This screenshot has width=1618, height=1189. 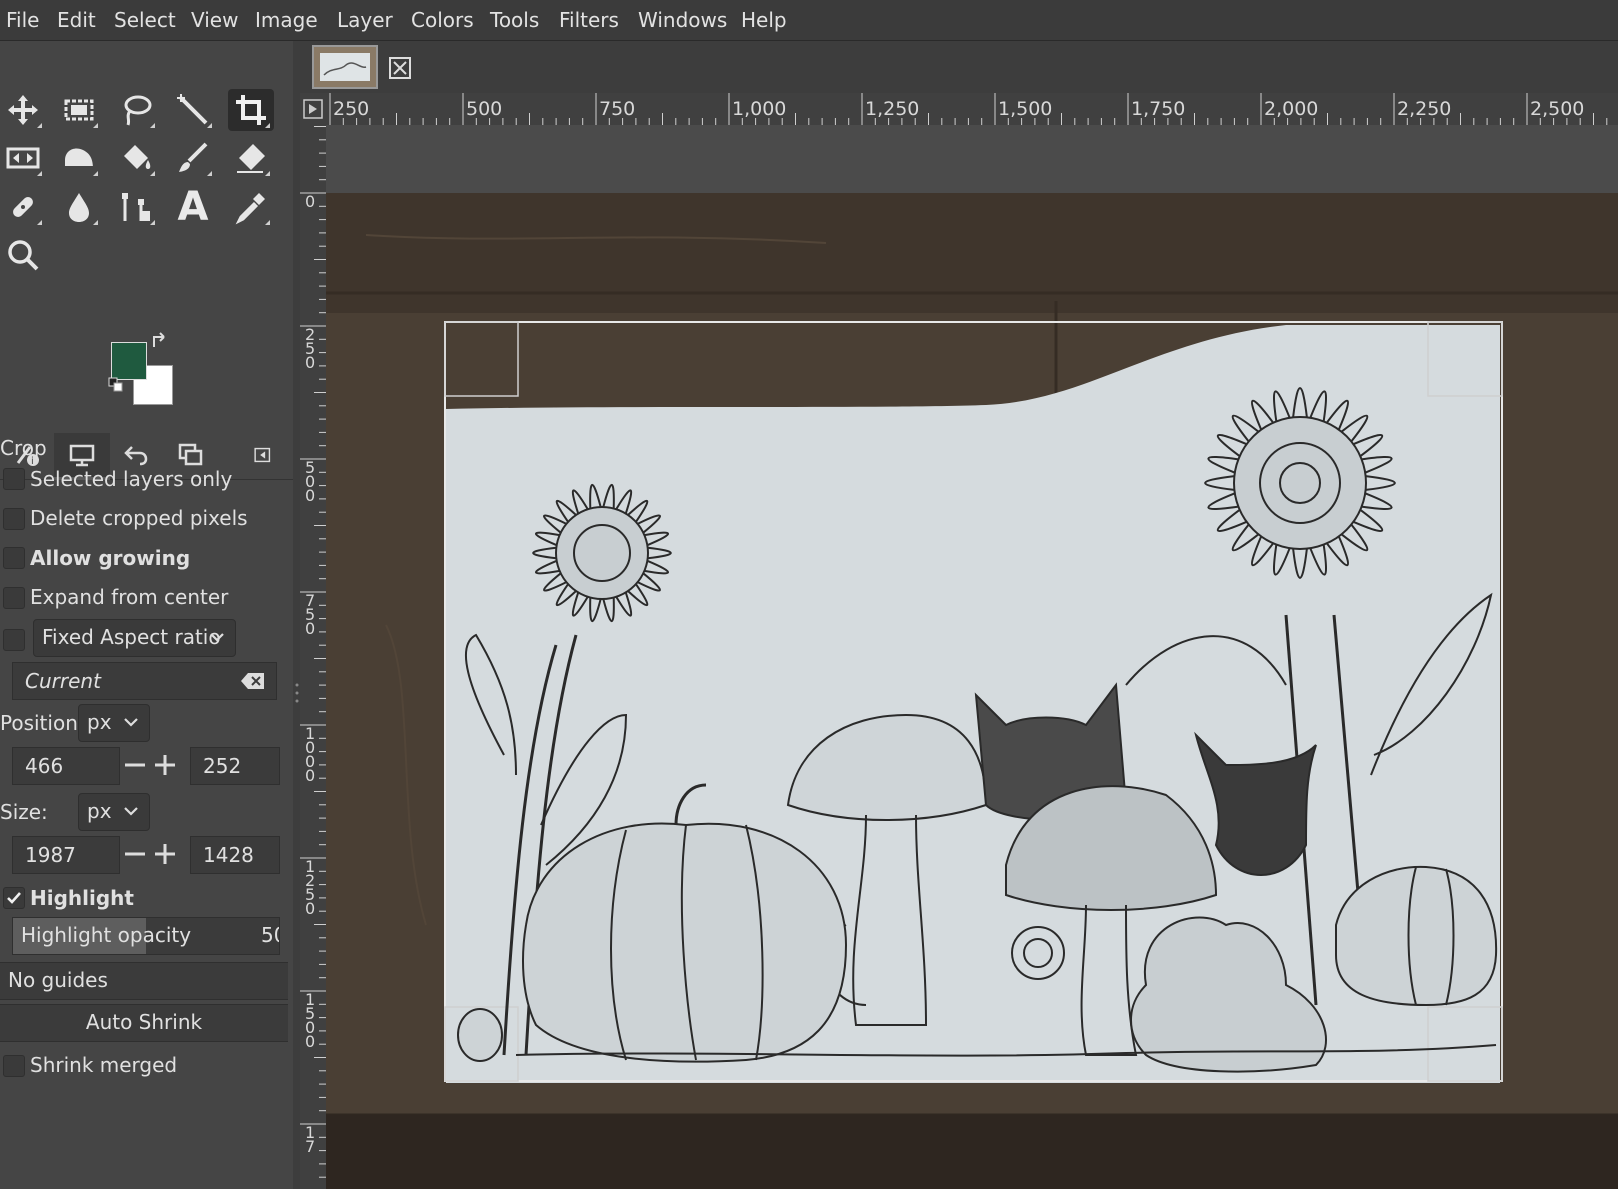 I want to click on heal-tool, so click(x=23, y=207).